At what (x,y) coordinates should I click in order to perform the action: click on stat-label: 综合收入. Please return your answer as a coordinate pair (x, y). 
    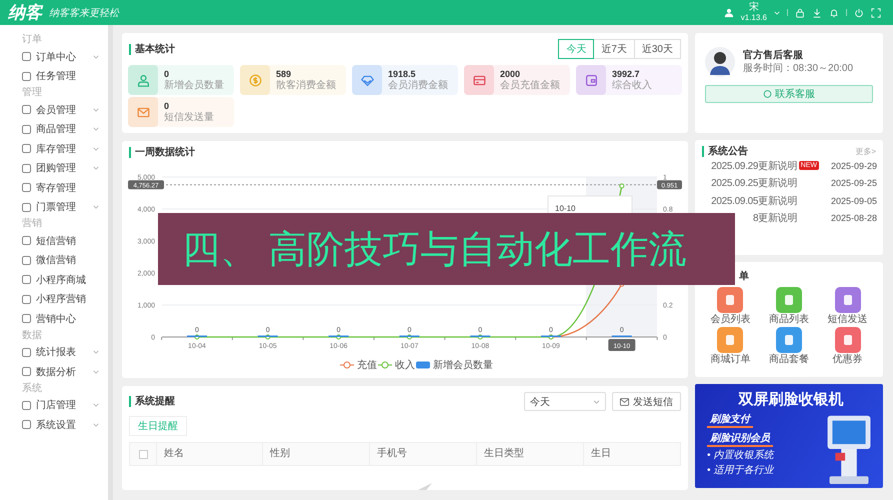
    Looking at the image, I should click on (632, 86).